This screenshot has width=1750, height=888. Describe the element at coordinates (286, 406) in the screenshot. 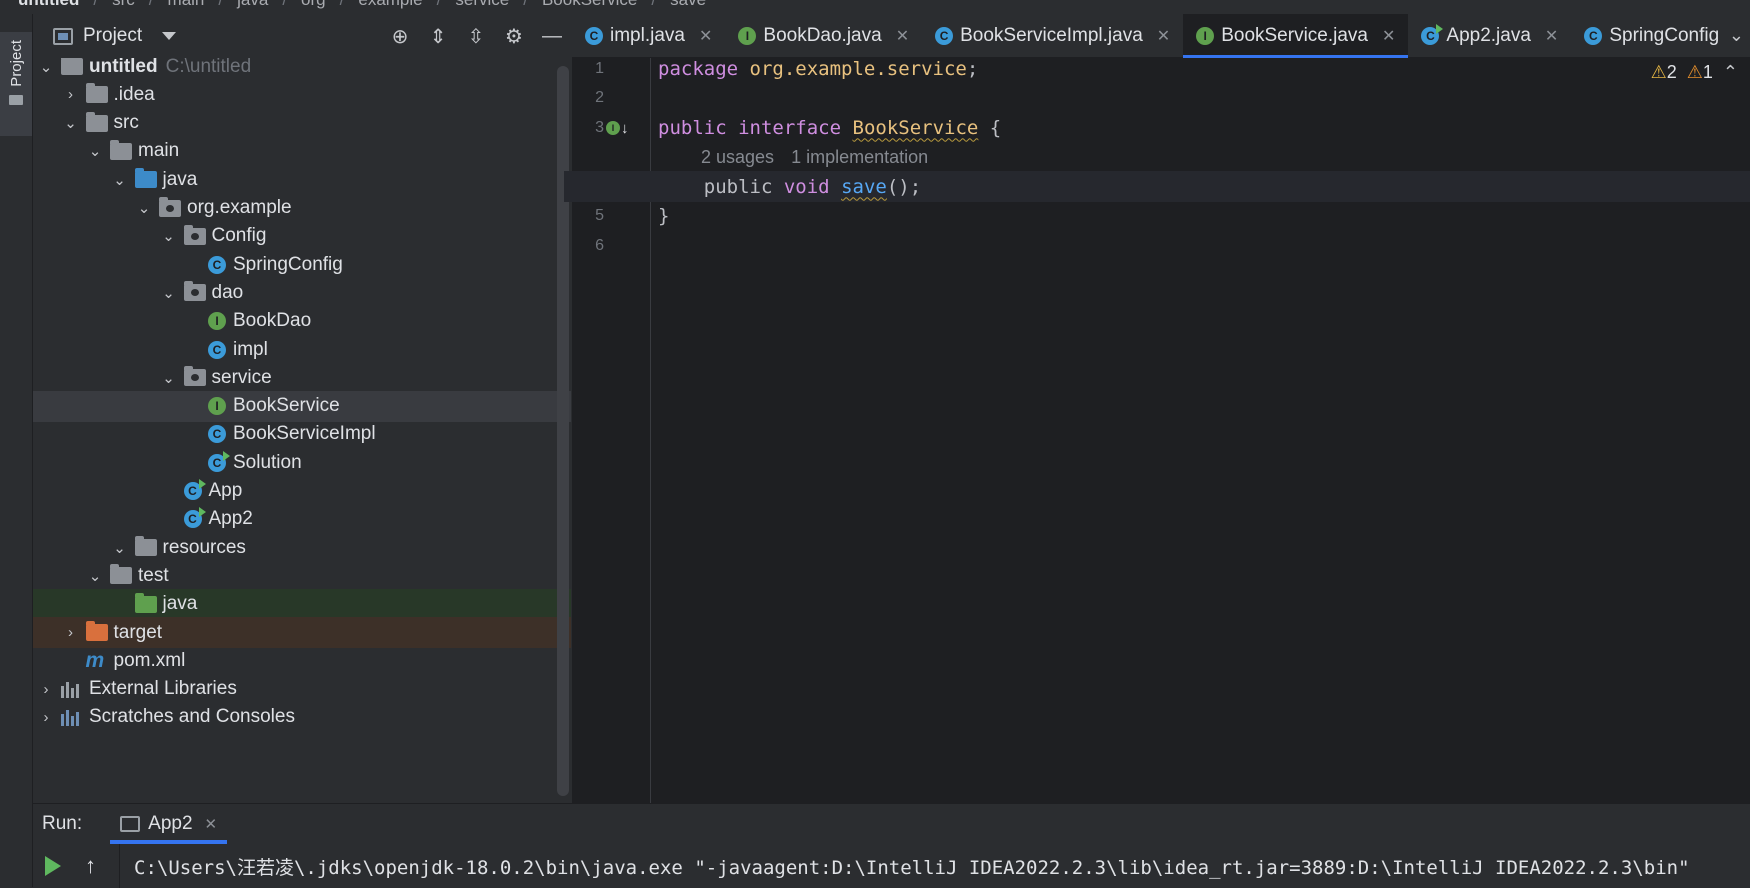

I see `tree-node-label: BookService` at that location.